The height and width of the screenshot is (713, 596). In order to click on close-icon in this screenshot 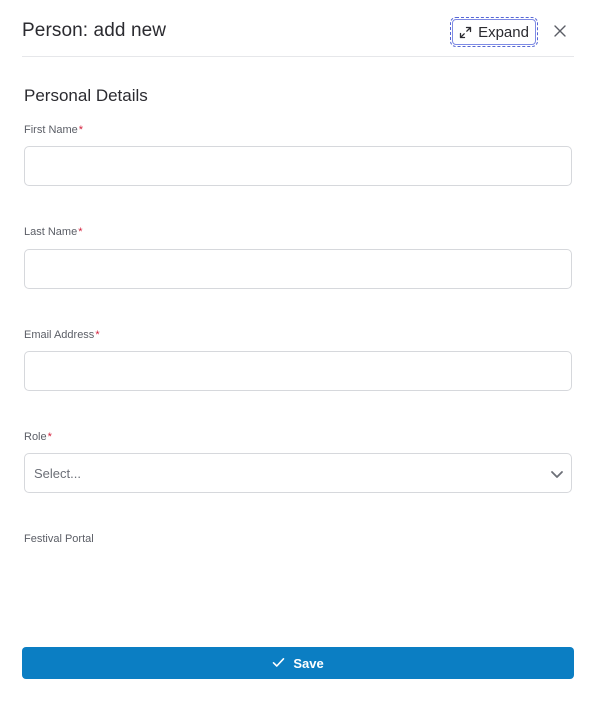, I will do `click(560, 33)`.